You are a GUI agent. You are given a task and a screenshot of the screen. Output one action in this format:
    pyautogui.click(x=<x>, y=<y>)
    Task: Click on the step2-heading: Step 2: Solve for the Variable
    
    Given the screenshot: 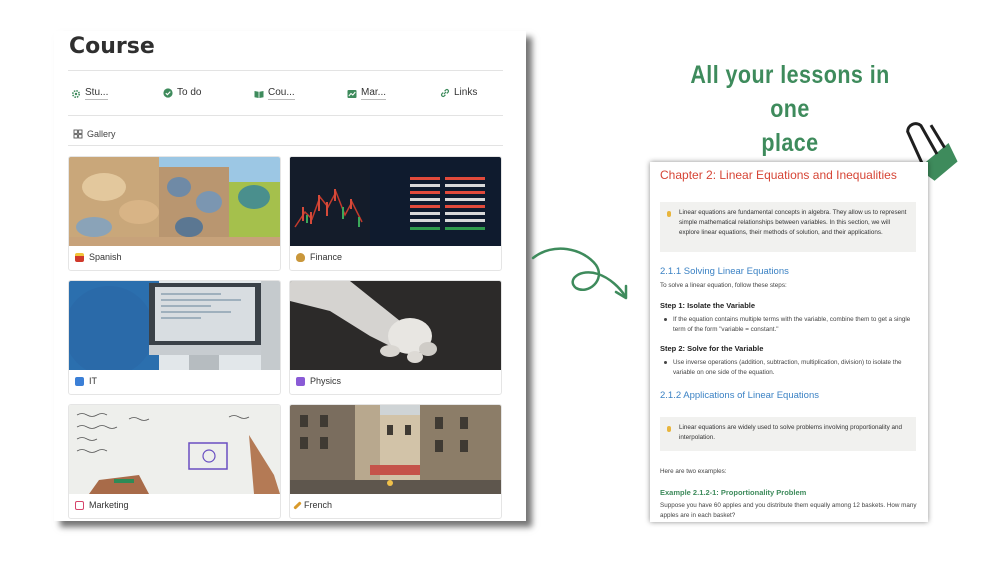 What is the action you would take?
    pyautogui.click(x=712, y=348)
    